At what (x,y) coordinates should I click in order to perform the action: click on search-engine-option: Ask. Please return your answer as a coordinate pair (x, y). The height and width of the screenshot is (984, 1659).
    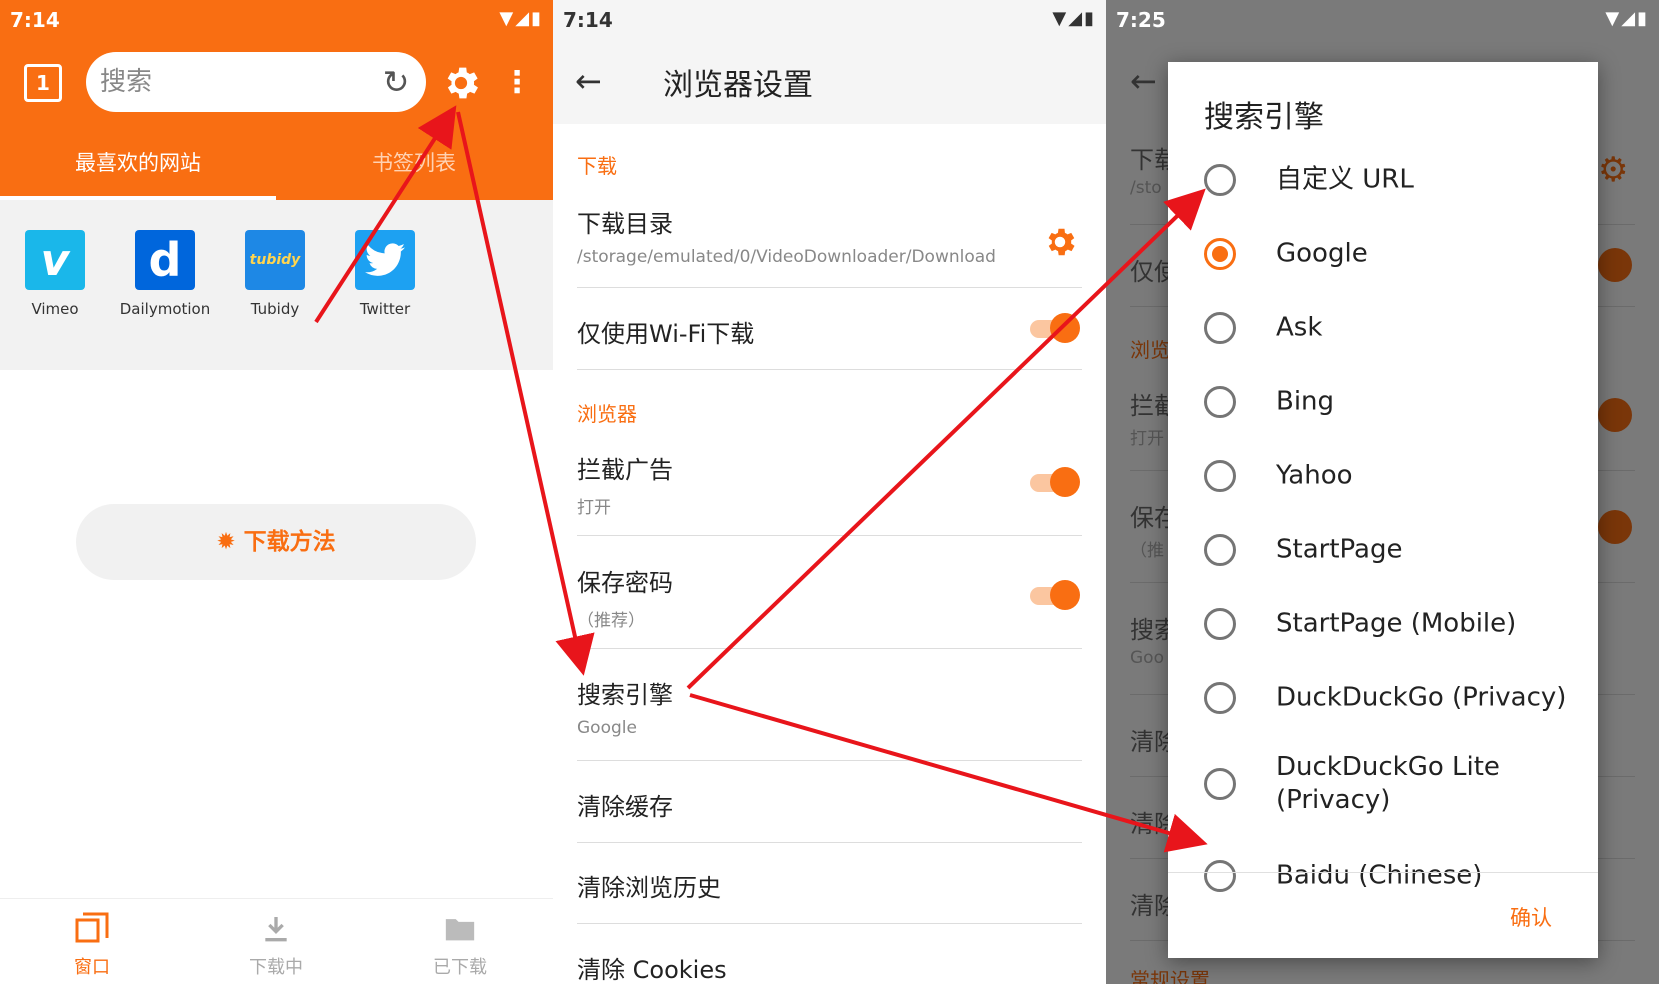
    Looking at the image, I should click on (1399, 328).